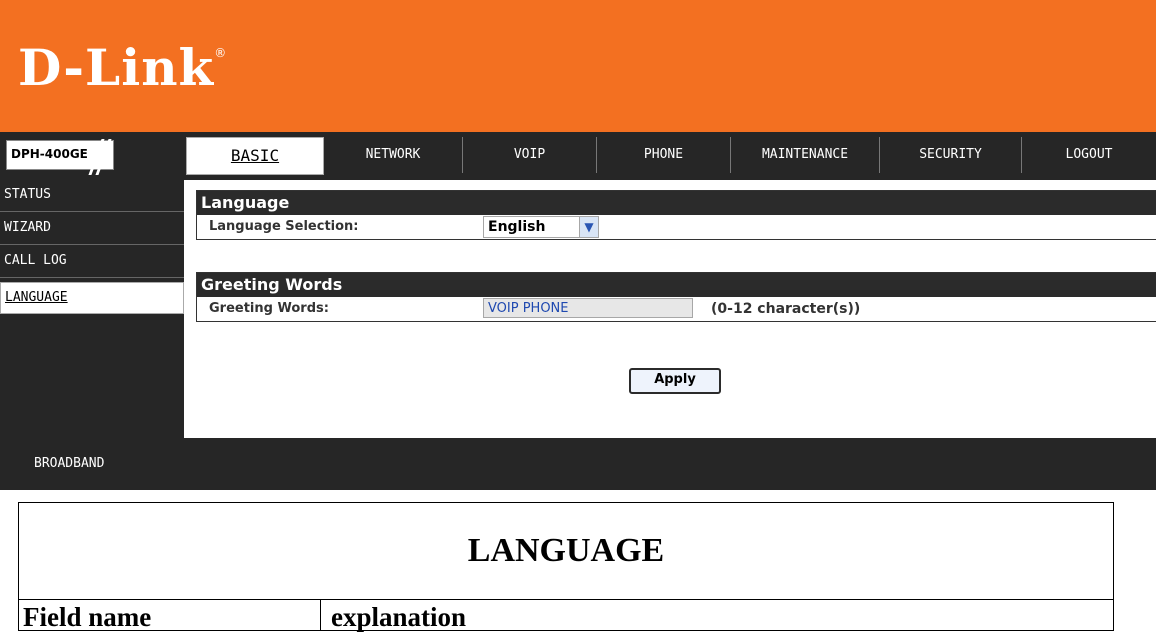 Image resolution: width=1156 pixels, height=634 pixels. I want to click on apply-button: Apply, so click(675, 381).